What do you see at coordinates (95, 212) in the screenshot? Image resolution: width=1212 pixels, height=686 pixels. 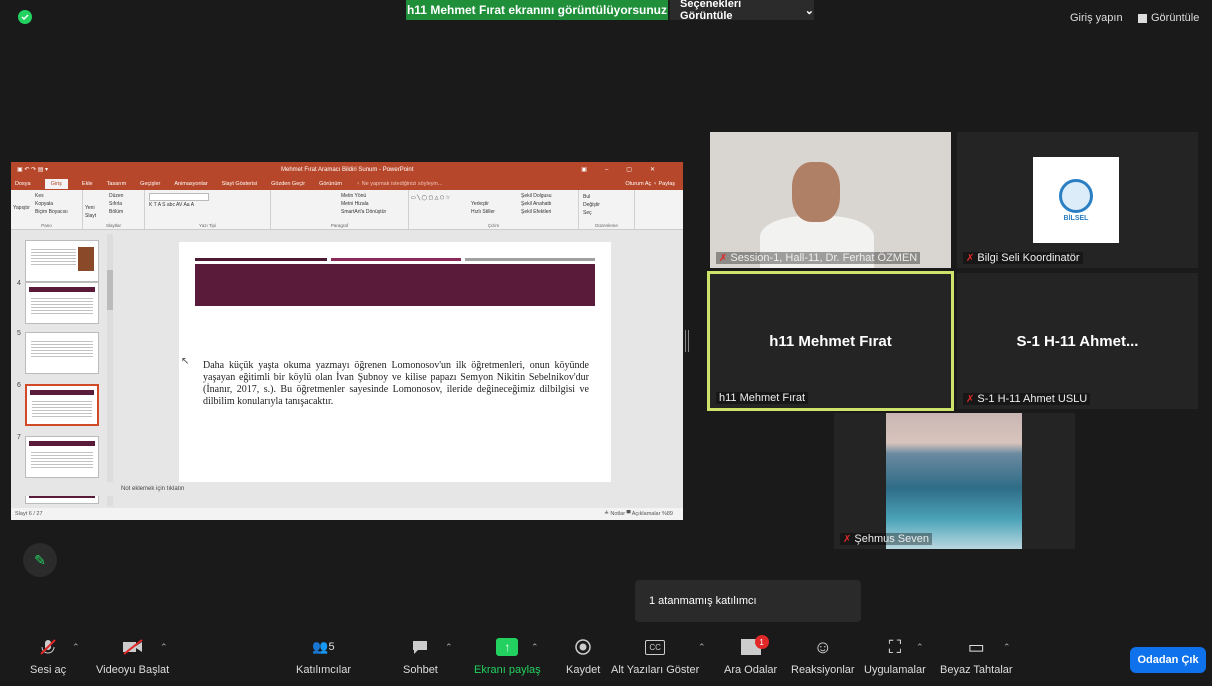 I see `new-slide-button: Yeni Slayt` at bounding box center [95, 212].